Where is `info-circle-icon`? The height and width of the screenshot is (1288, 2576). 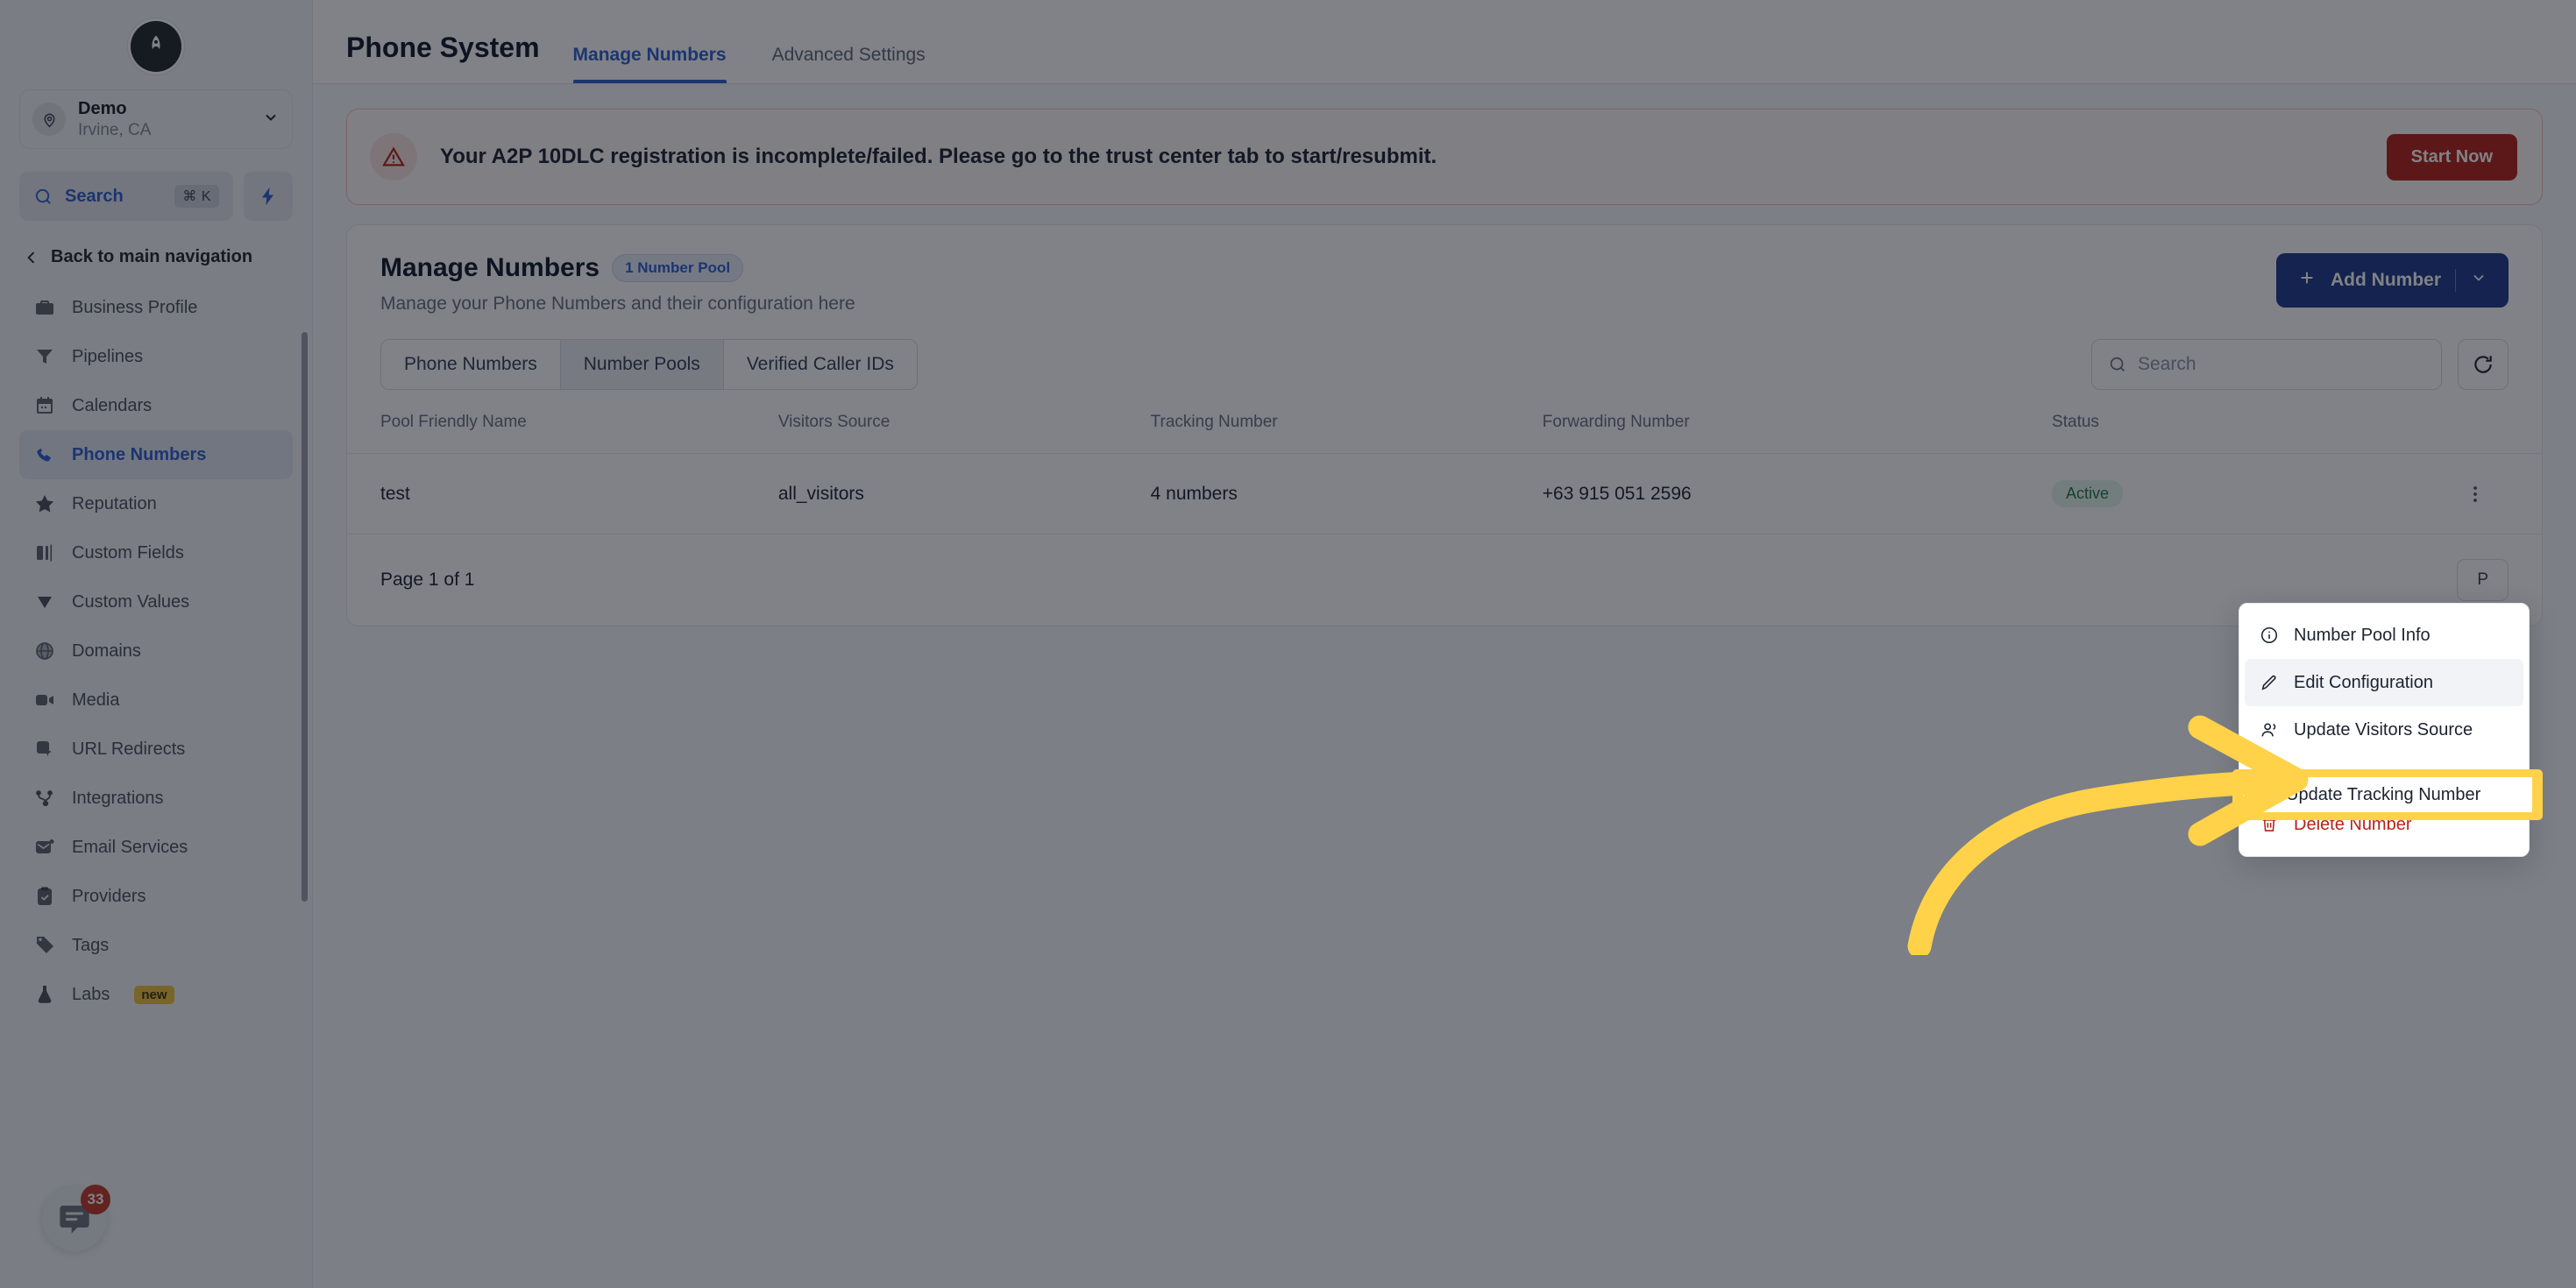 info-circle-icon is located at coordinates (2270, 635).